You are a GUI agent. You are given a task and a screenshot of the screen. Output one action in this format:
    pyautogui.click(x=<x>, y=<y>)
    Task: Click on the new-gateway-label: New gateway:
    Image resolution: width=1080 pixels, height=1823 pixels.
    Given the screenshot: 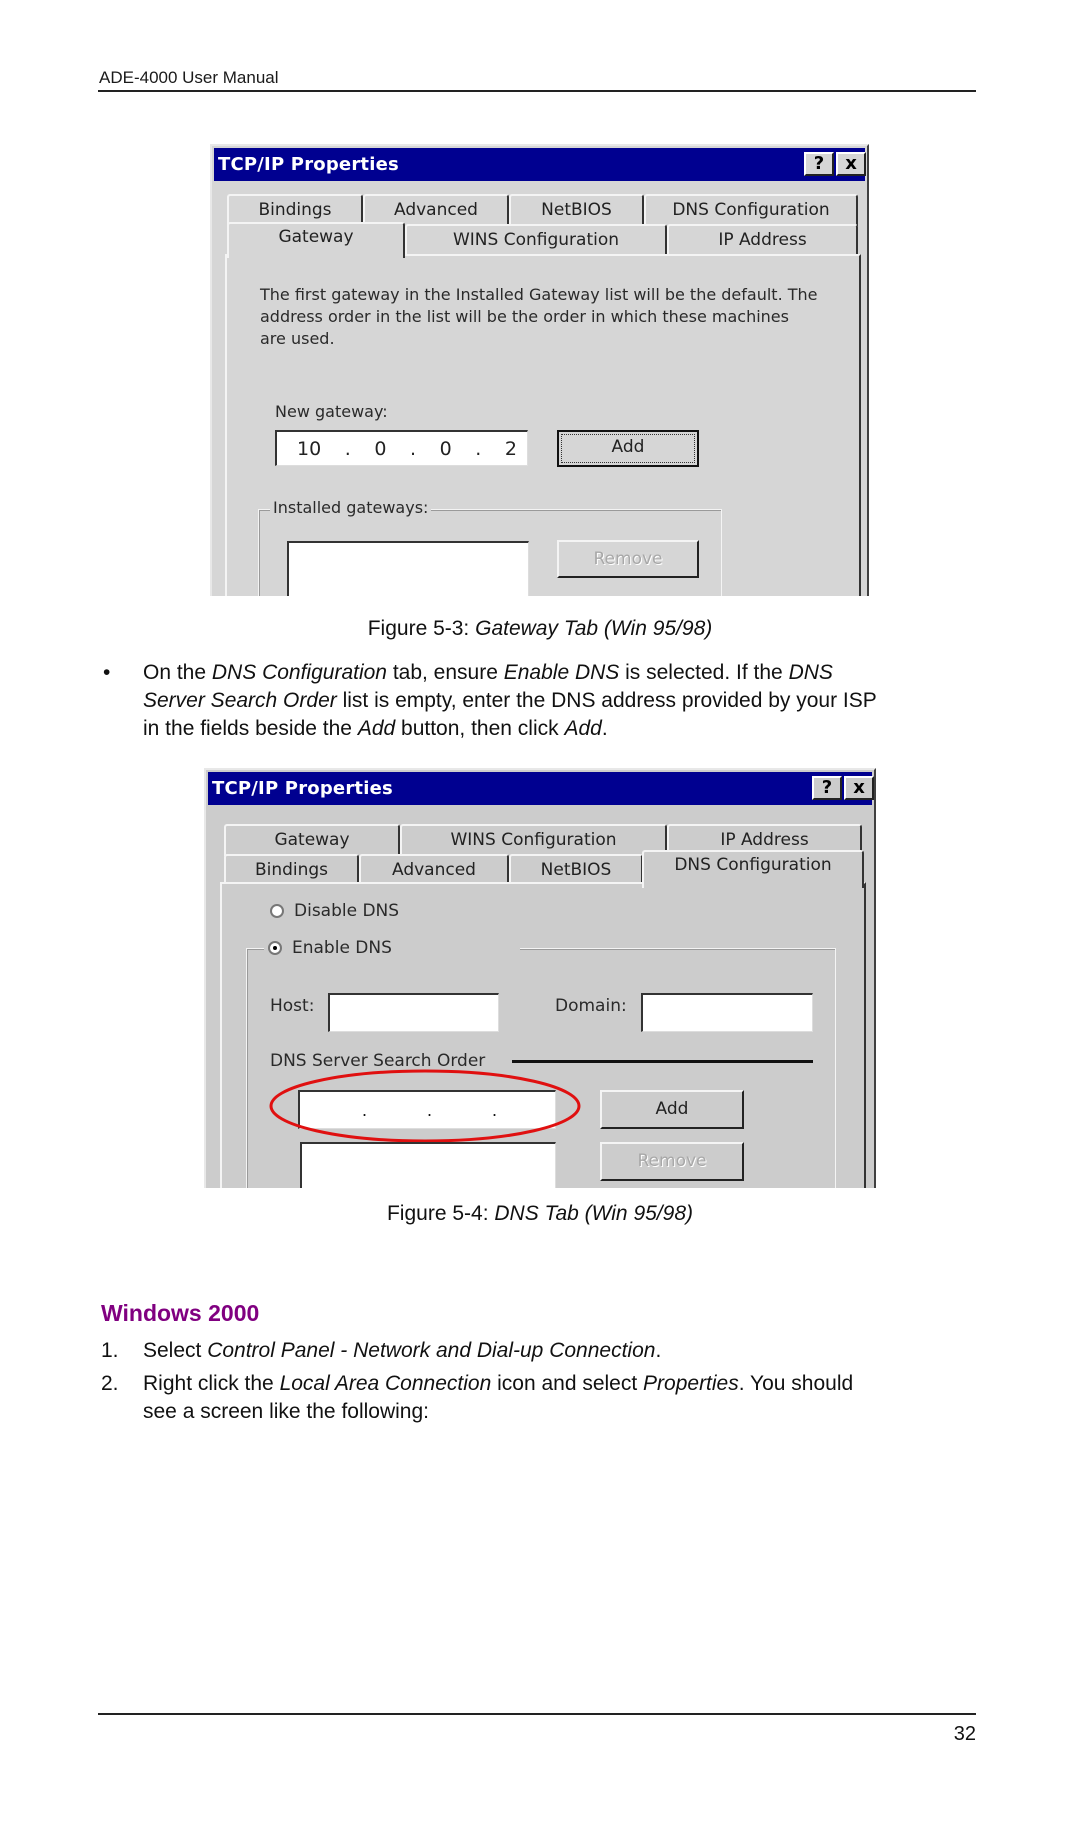 What is the action you would take?
    pyautogui.click(x=331, y=411)
    